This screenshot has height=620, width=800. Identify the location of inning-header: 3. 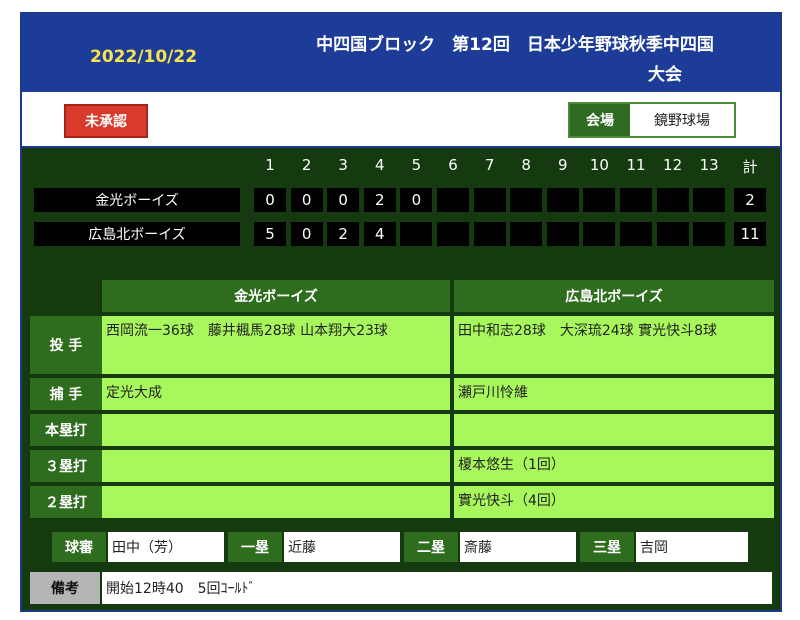
(343, 165).